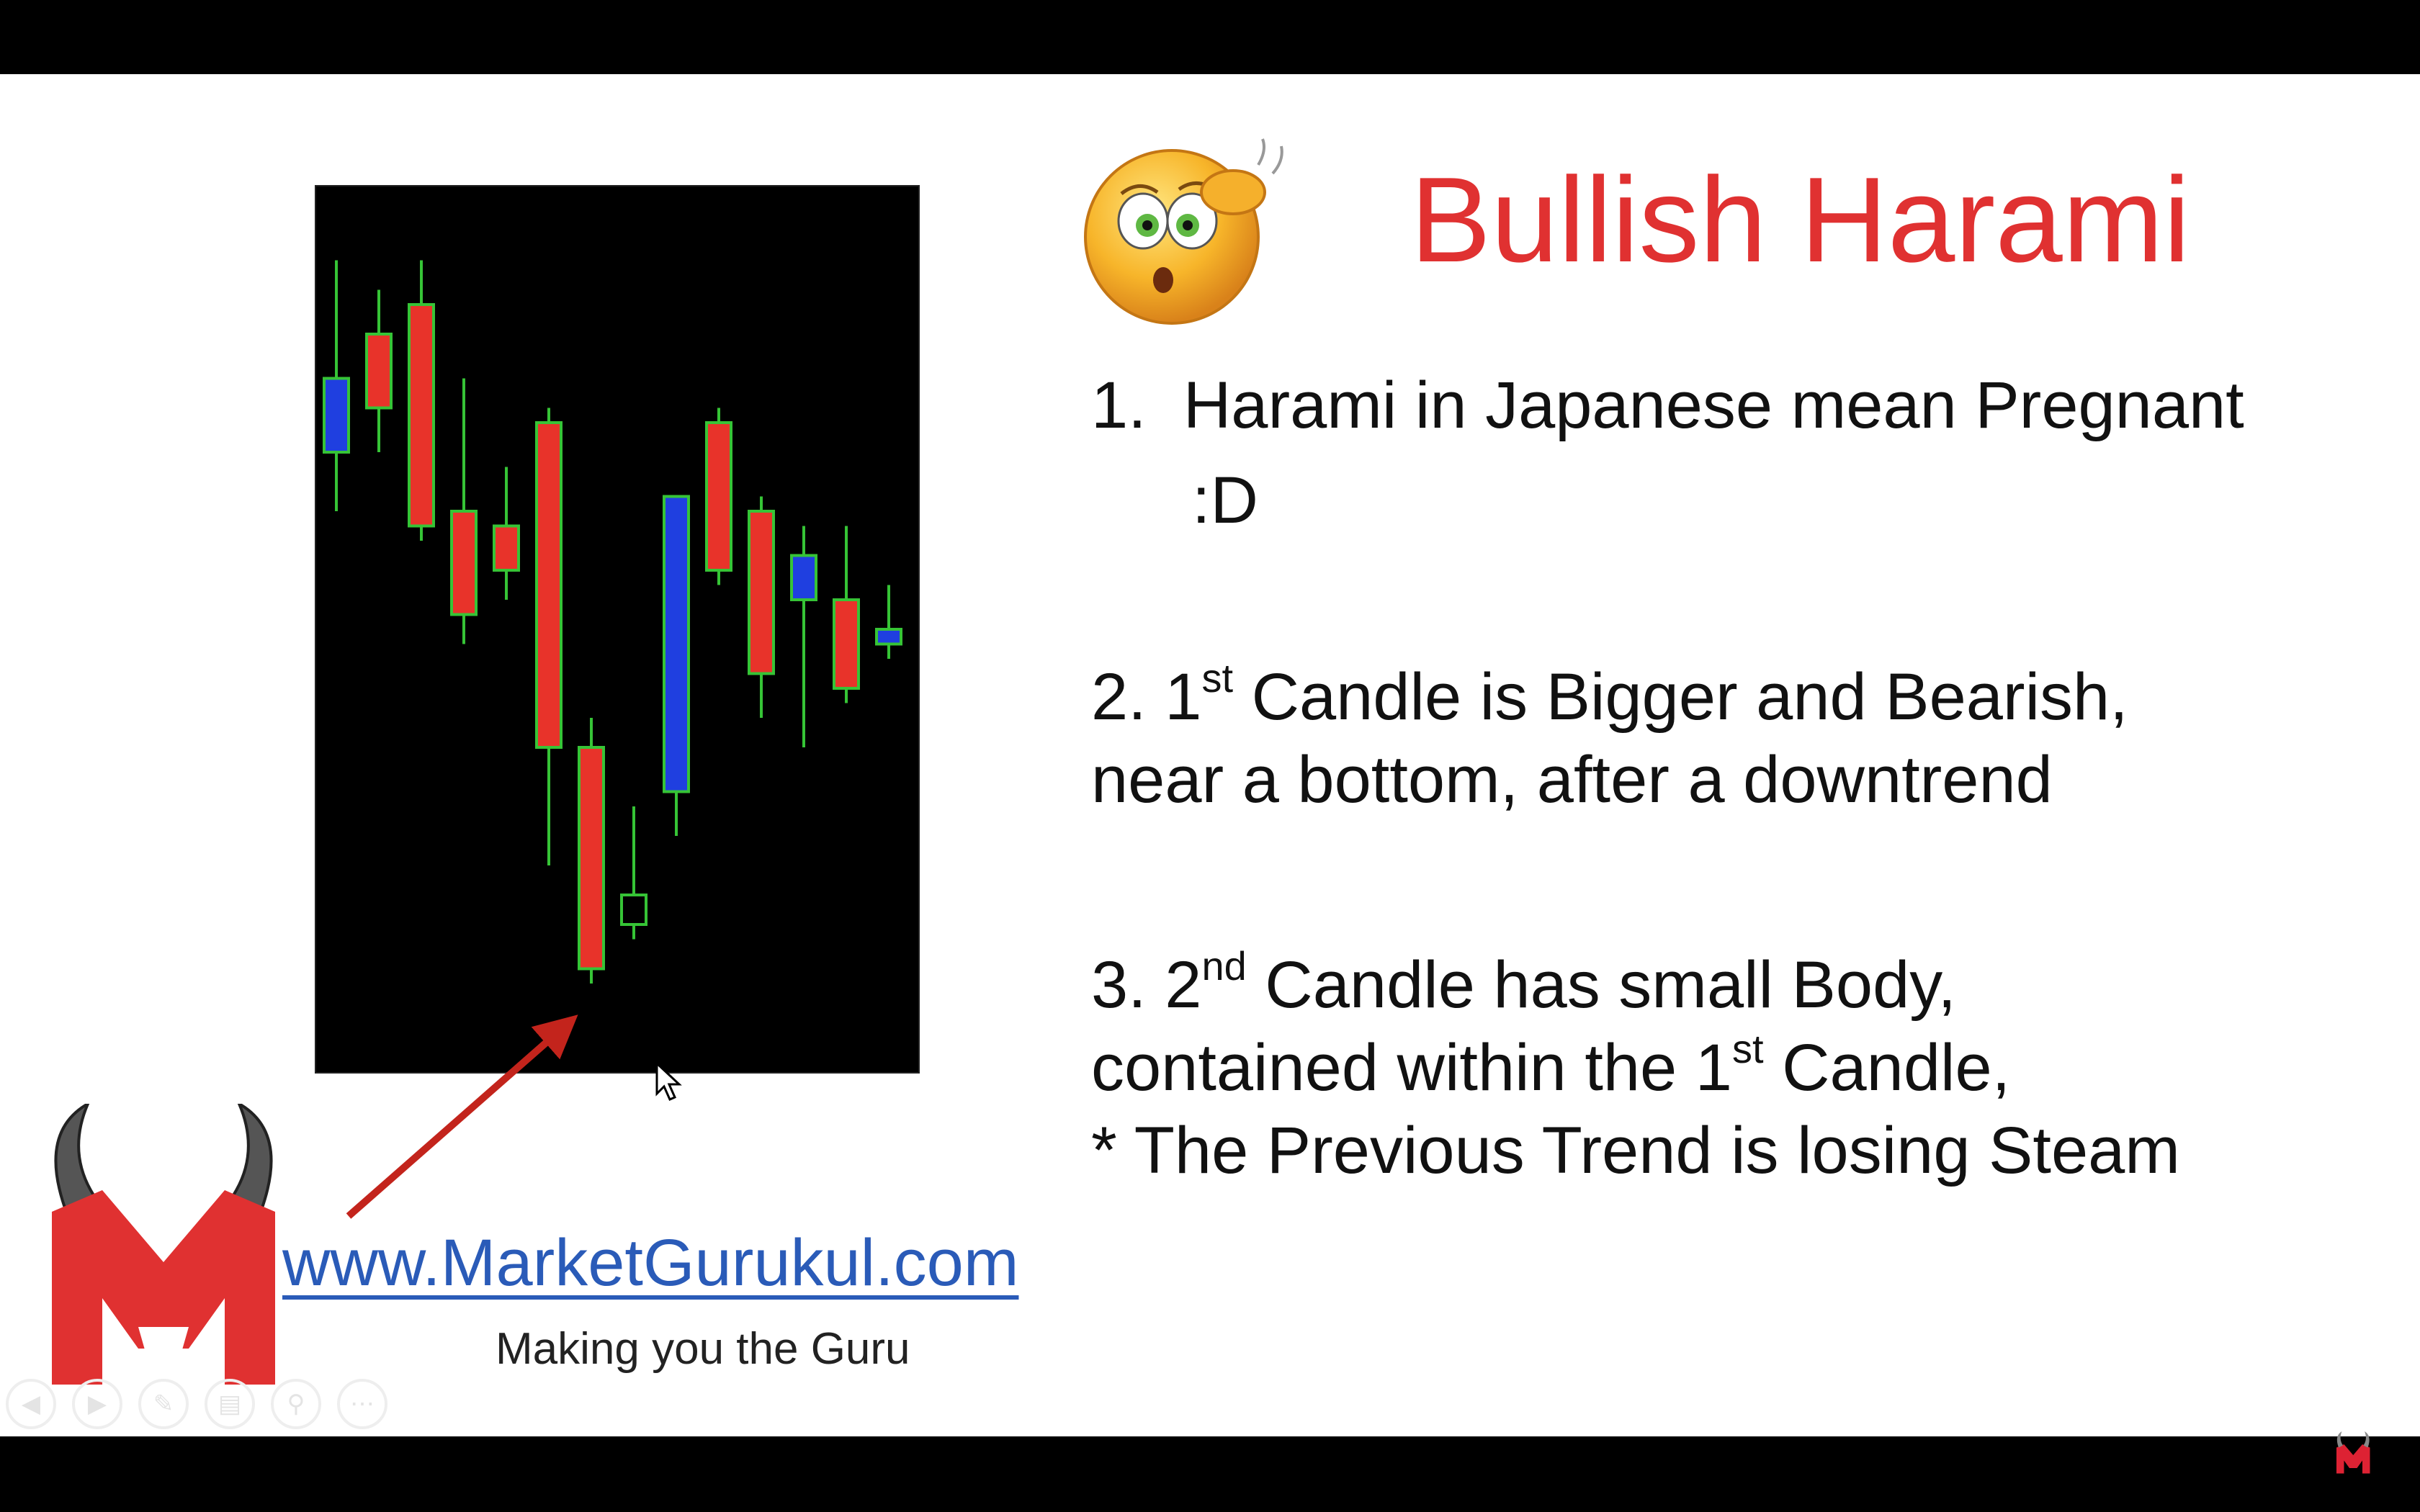 The image size is (2420, 1512). I want to click on see-all-slides-button: ▤, so click(230, 1404).